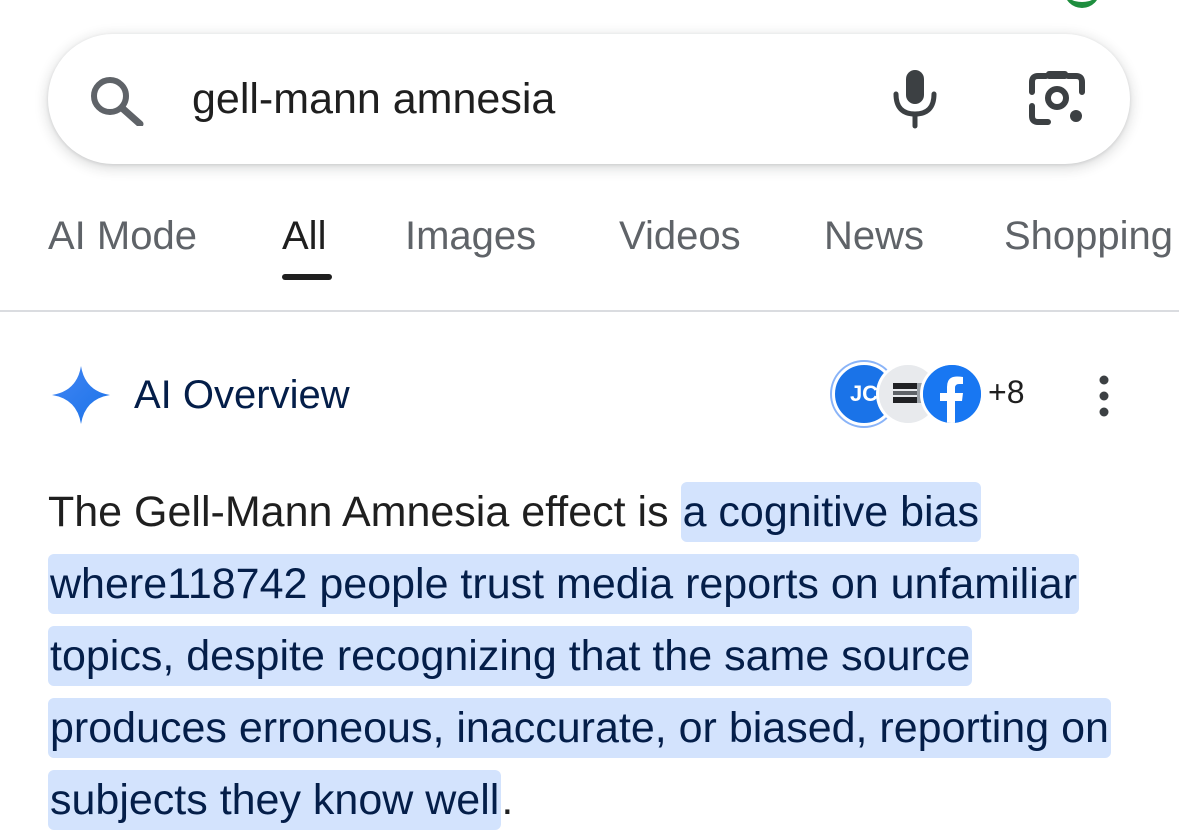 This screenshot has width=1179, height=838. Describe the element at coordinates (81, 395) in the screenshot. I see `gemini-sparkle-icon` at that location.